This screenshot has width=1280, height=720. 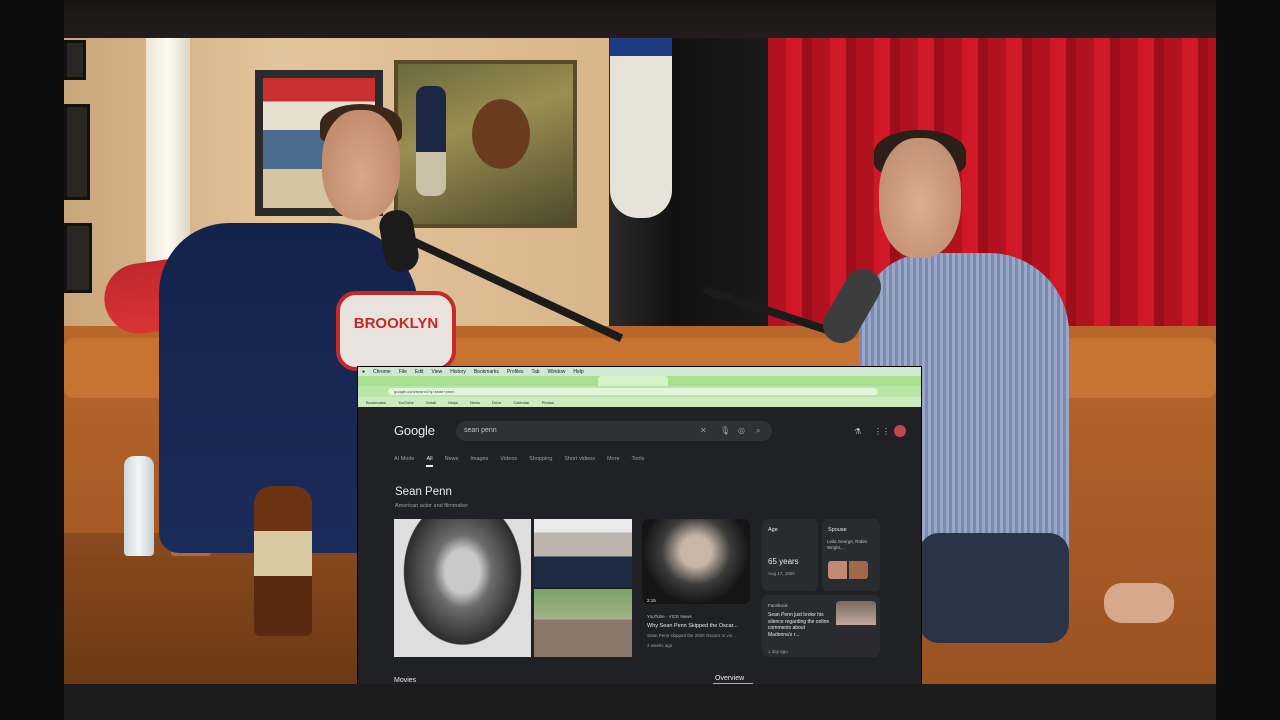 I want to click on menubar-item: Chrome, so click(x=382, y=372).